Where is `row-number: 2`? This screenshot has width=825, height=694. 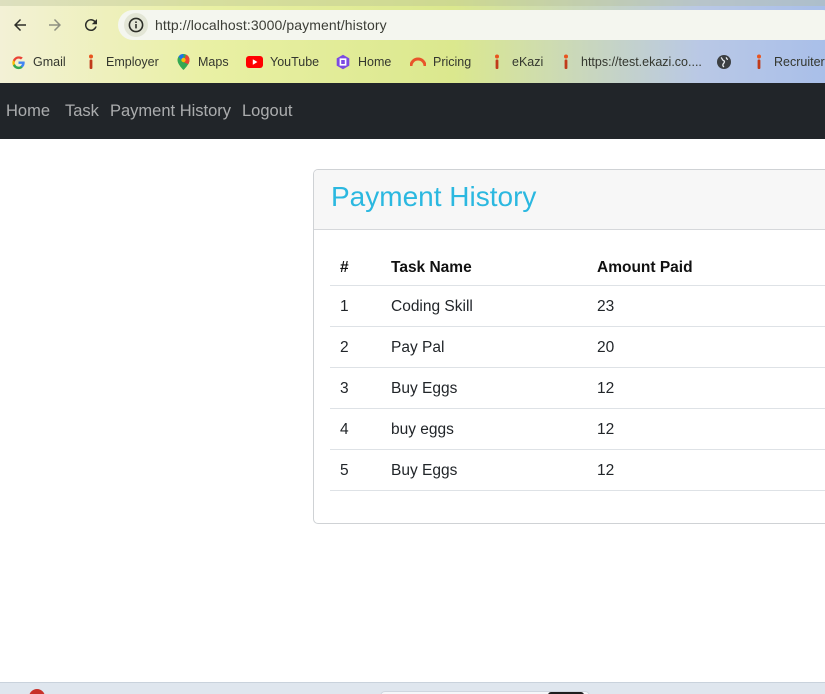
row-number: 2 is located at coordinates (344, 347).